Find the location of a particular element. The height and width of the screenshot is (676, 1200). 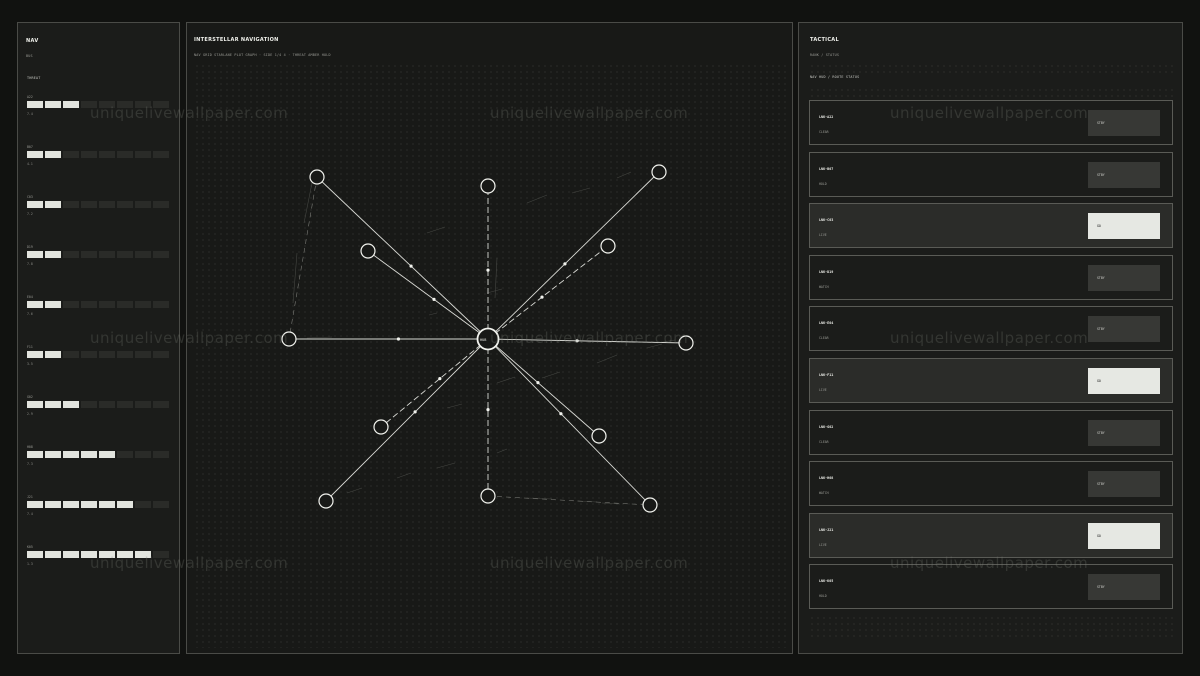

threat-stat-row: K05 1.3 is located at coordinates (99, 565).